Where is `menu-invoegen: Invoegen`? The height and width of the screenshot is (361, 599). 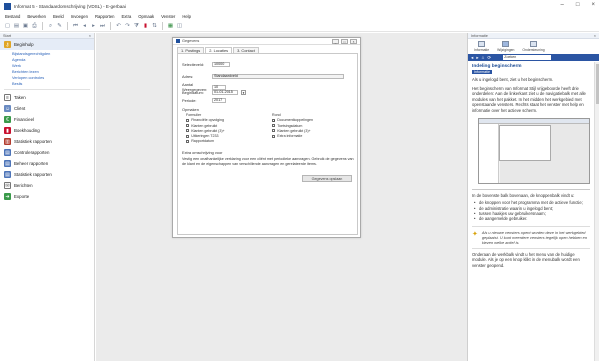
menu-invoegen: Invoegen is located at coordinates (79, 16).